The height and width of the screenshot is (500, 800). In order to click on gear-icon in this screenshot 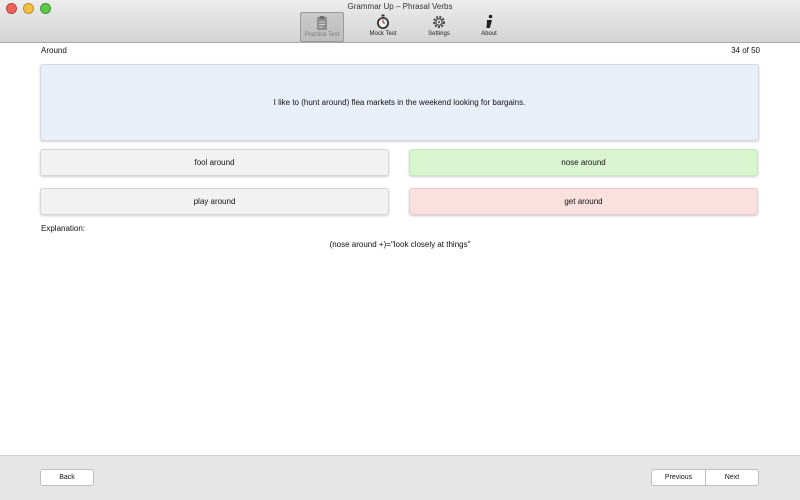, I will do `click(439, 22)`.